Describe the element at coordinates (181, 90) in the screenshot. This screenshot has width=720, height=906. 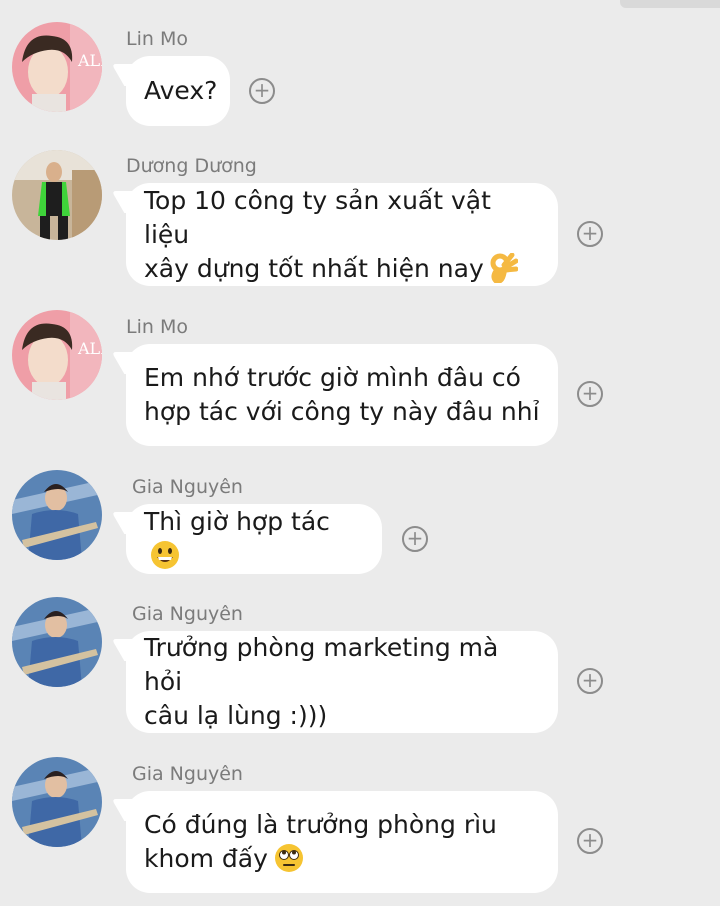
I see `message-text: Avex?` at that location.